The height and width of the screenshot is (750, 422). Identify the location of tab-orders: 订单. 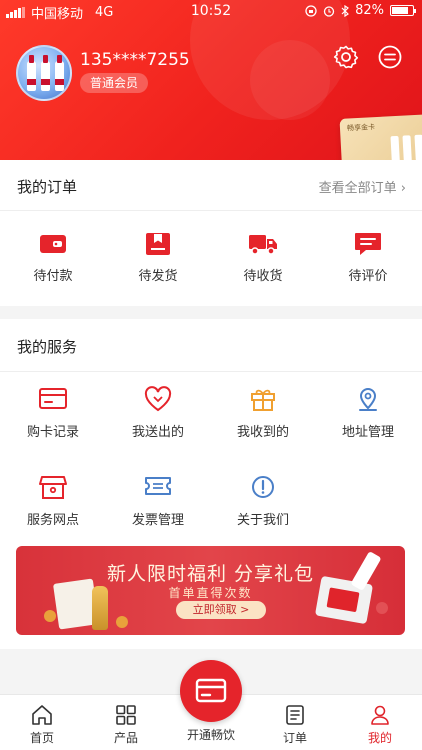
(295, 724).